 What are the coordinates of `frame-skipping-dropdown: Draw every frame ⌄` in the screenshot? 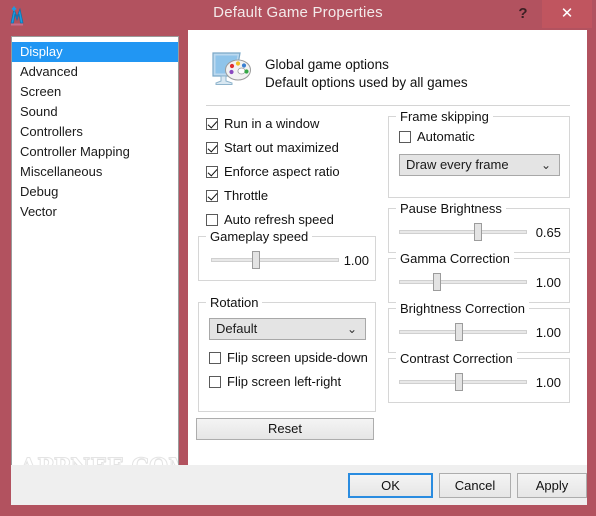 It's located at (479, 165).